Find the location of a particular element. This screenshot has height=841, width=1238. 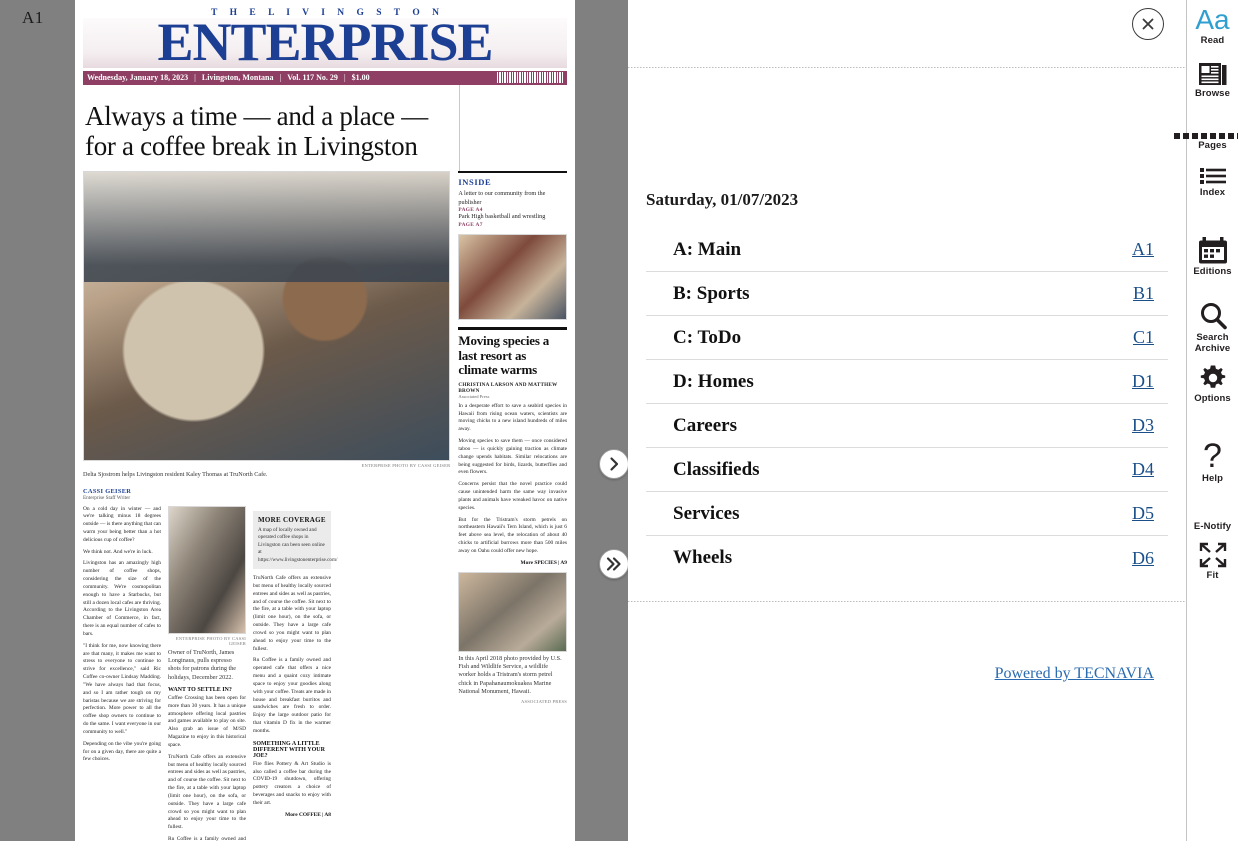

section-name: Services is located at coordinates (706, 513).